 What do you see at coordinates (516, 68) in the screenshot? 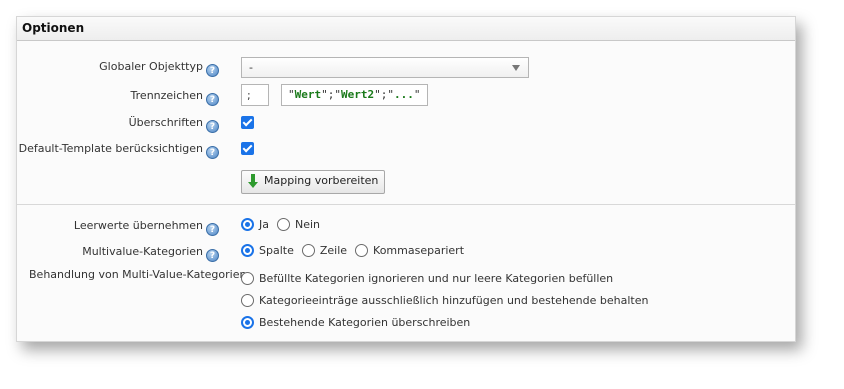
I see `chevron-down-icon` at bounding box center [516, 68].